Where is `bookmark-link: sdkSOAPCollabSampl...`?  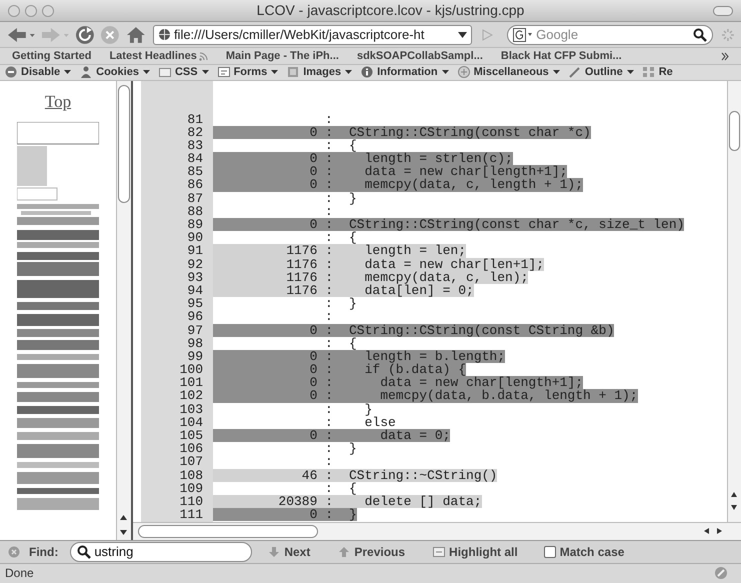 bookmark-link: sdkSOAPCollabSampl... is located at coordinates (419, 56).